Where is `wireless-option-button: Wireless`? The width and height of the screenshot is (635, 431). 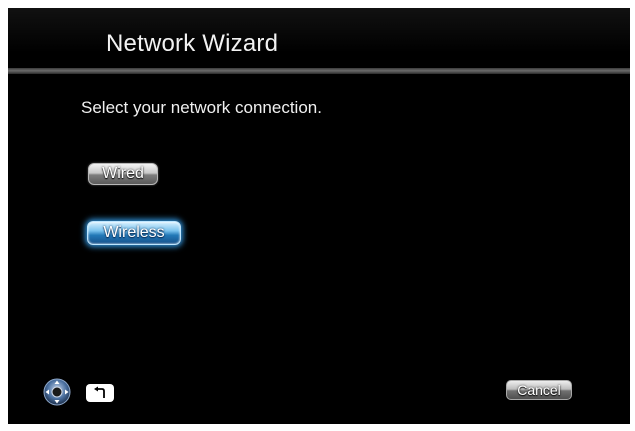
wireless-option-button: Wireless is located at coordinates (134, 233).